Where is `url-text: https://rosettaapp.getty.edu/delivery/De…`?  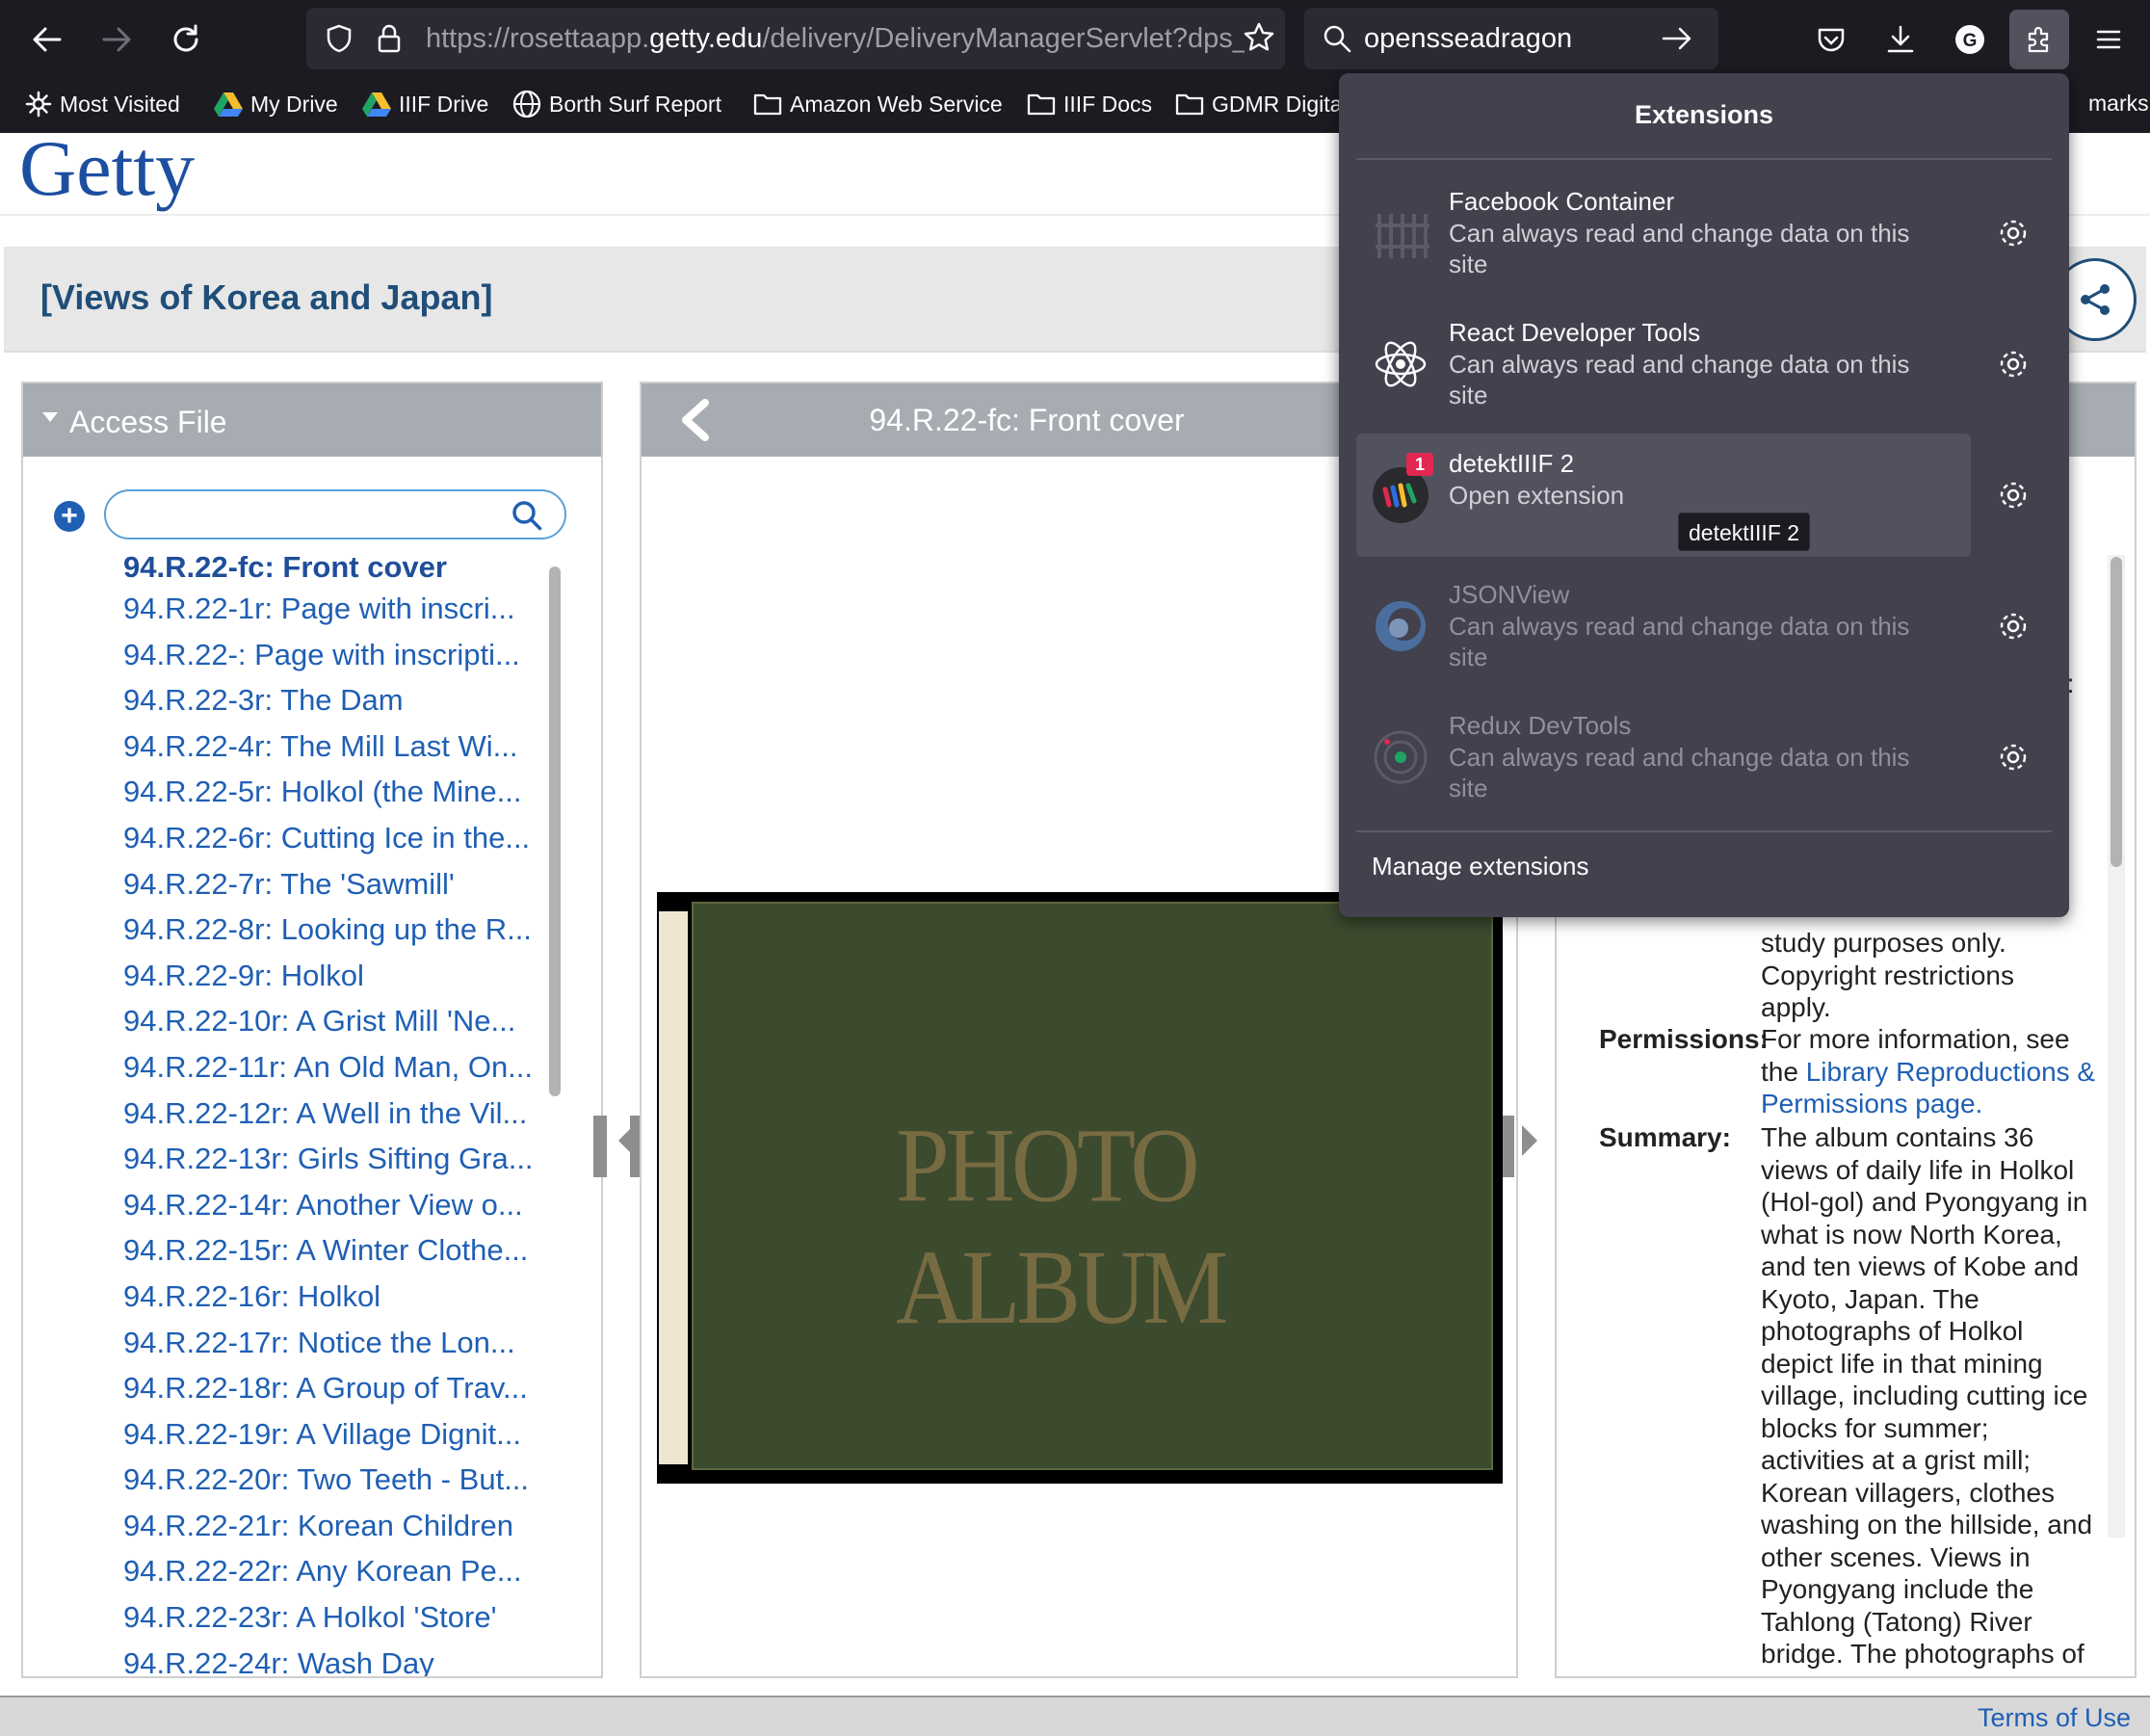 url-text: https://rosettaapp.getty.edu/delivery/De… is located at coordinates (836, 39).